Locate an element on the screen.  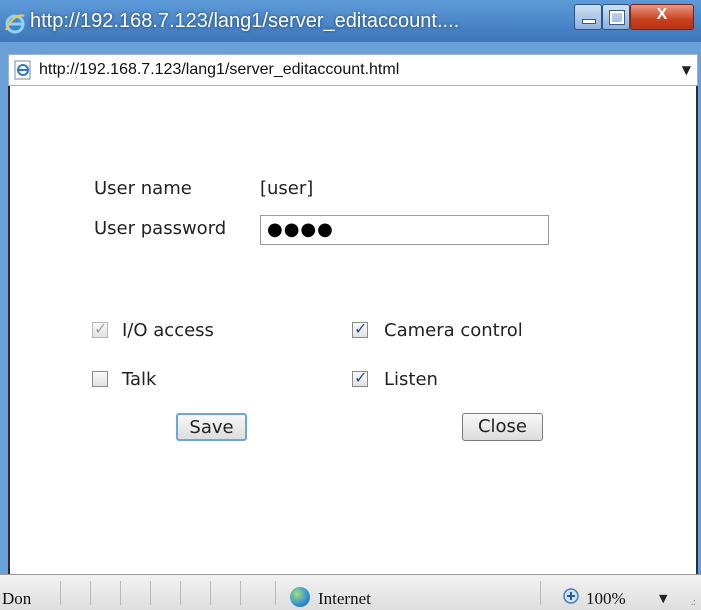
ie-page-icon is located at coordinates (22, 70).